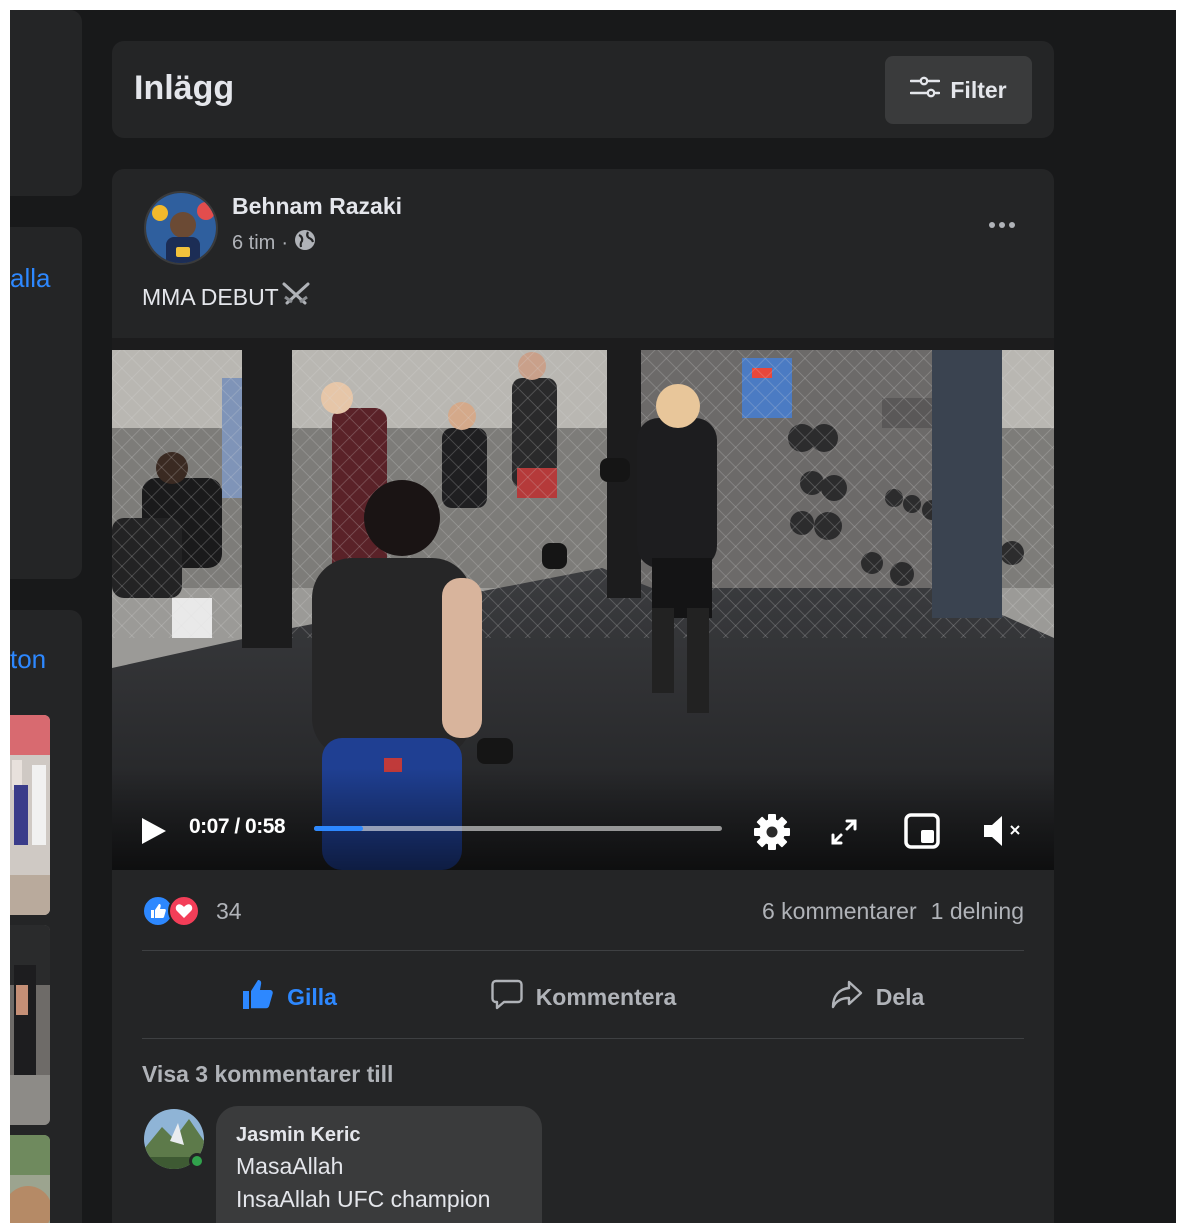  What do you see at coordinates (258, 997) in the screenshot?
I see `thumbs-up-icon` at bounding box center [258, 997].